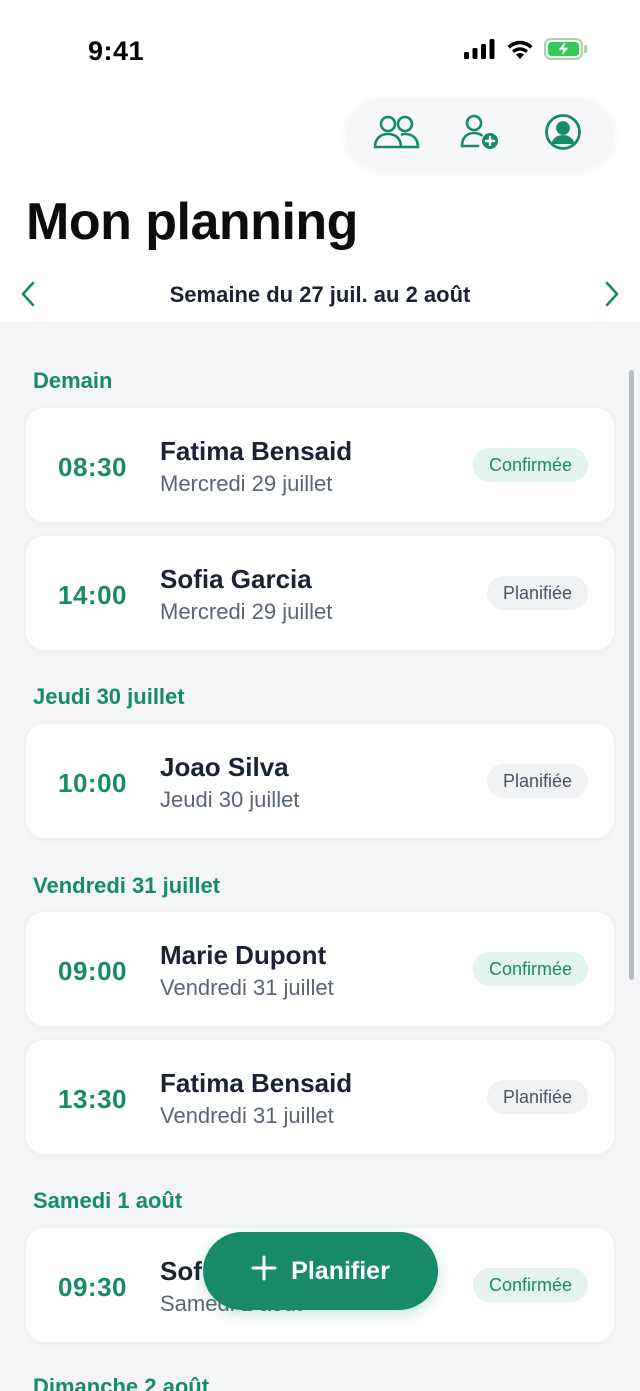 The height and width of the screenshot is (1391, 640). What do you see at coordinates (243, 955) in the screenshot?
I see `patient-name: Marie Dupont` at bounding box center [243, 955].